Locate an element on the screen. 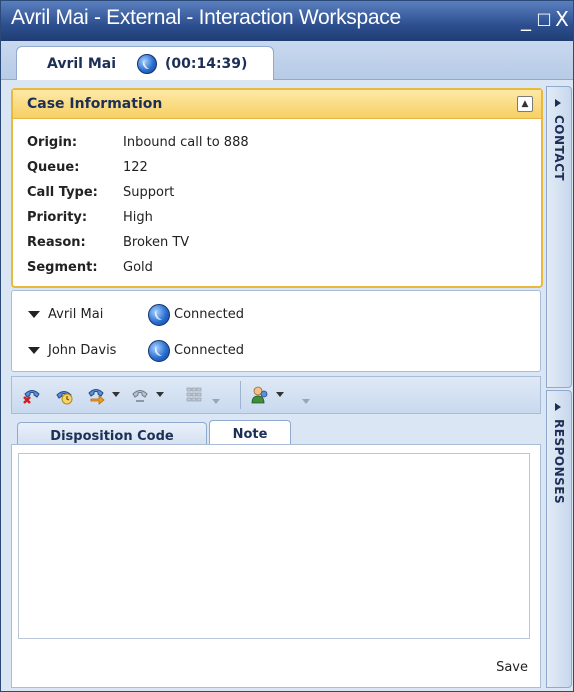 The image size is (574, 692). responses-label: RESPONSES is located at coordinates (559, 462).